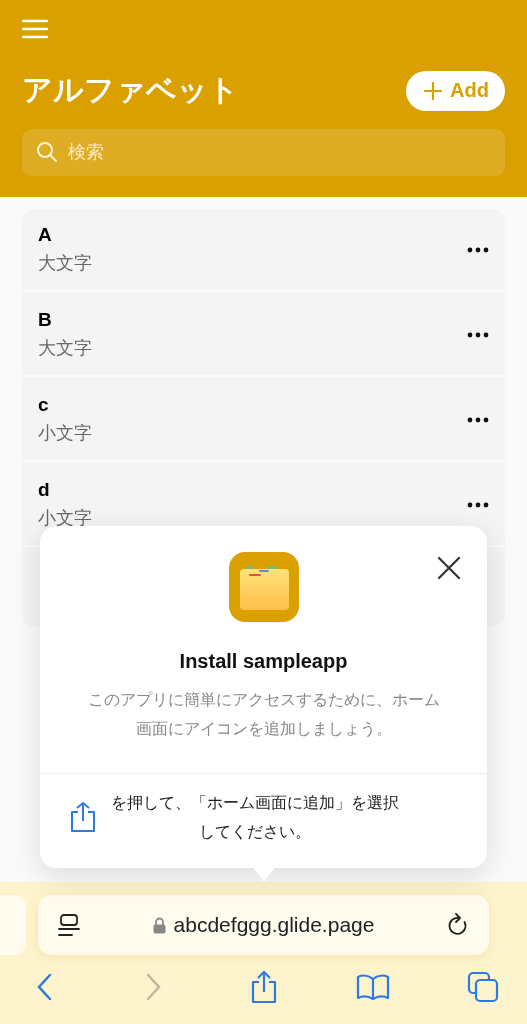 This screenshot has width=527, height=1024. I want to click on popup-title: Install sampleapp, so click(263, 661).